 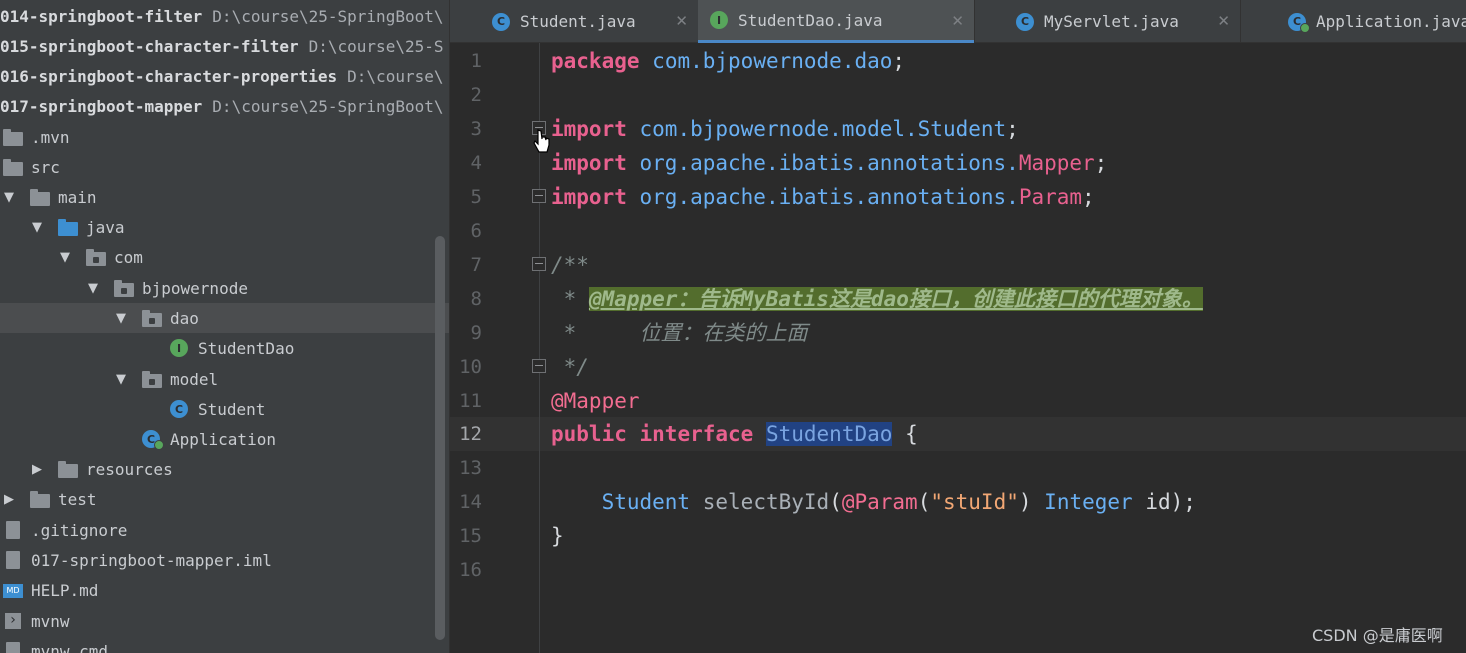 I want to click on tab-studentdao-java: I StudentDao.java ✕, so click(x=836, y=21).